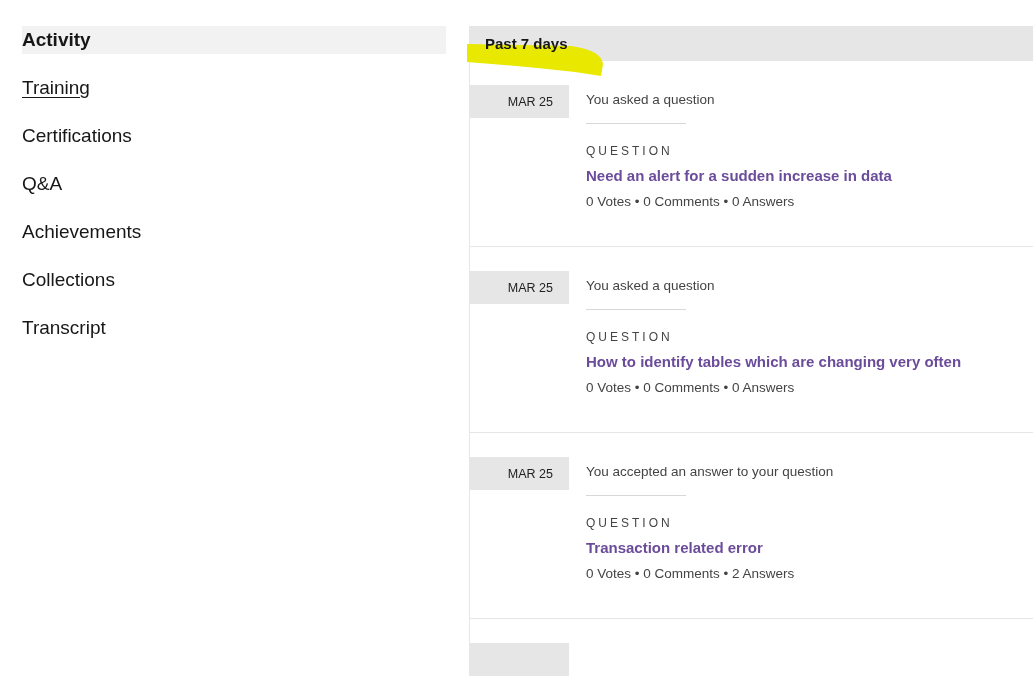  What do you see at coordinates (710, 547) in the screenshot?
I see `question-link: Transaction related error` at bounding box center [710, 547].